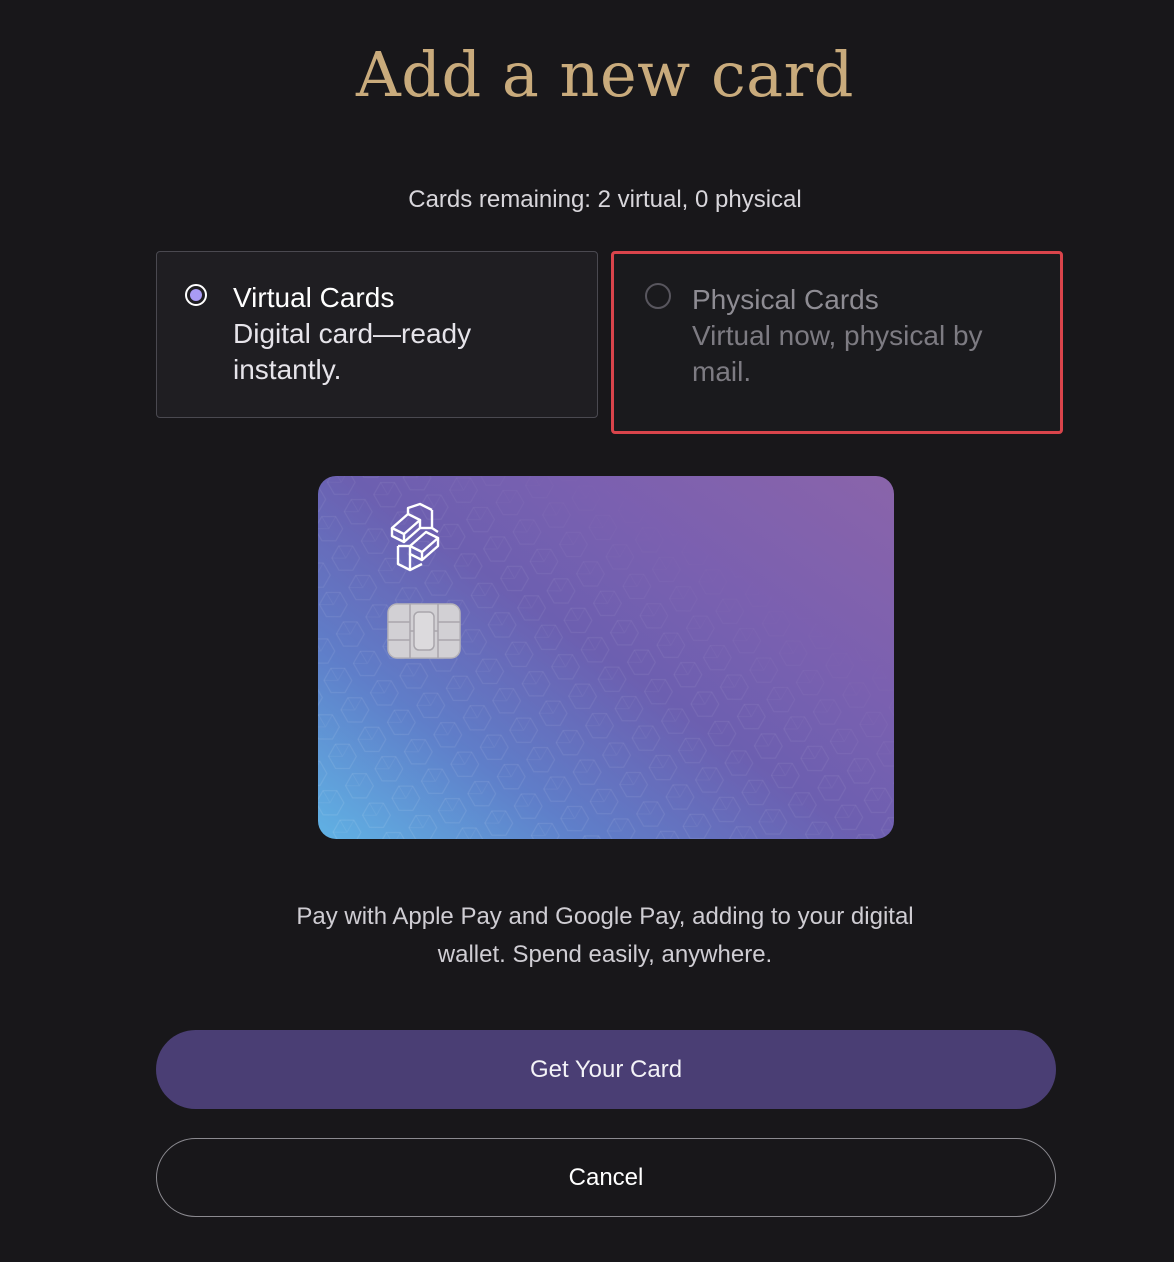  What do you see at coordinates (605, 74) in the screenshot?
I see `page-title: Add a new card` at bounding box center [605, 74].